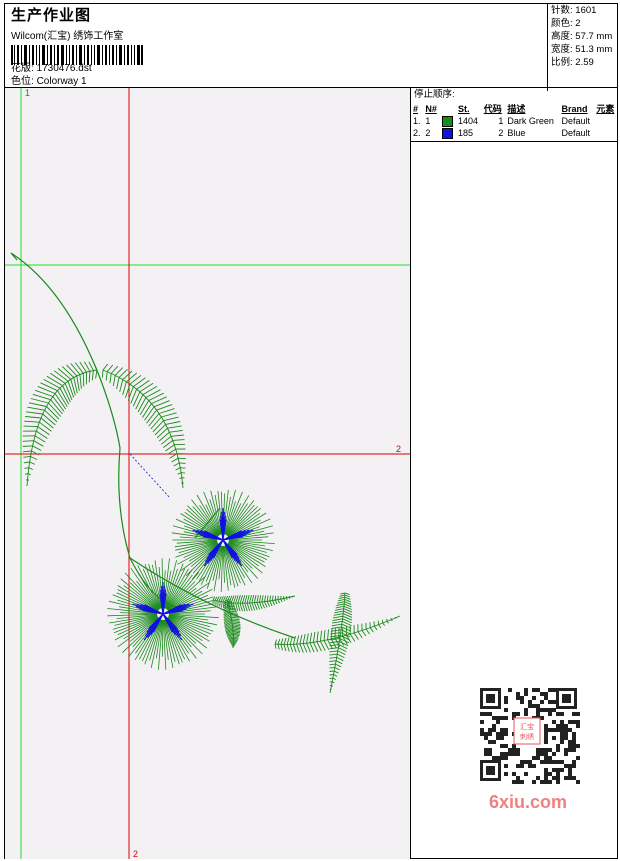  What do you see at coordinates (191, 579) in the screenshot?
I see `green-flowers` at bounding box center [191, 579].